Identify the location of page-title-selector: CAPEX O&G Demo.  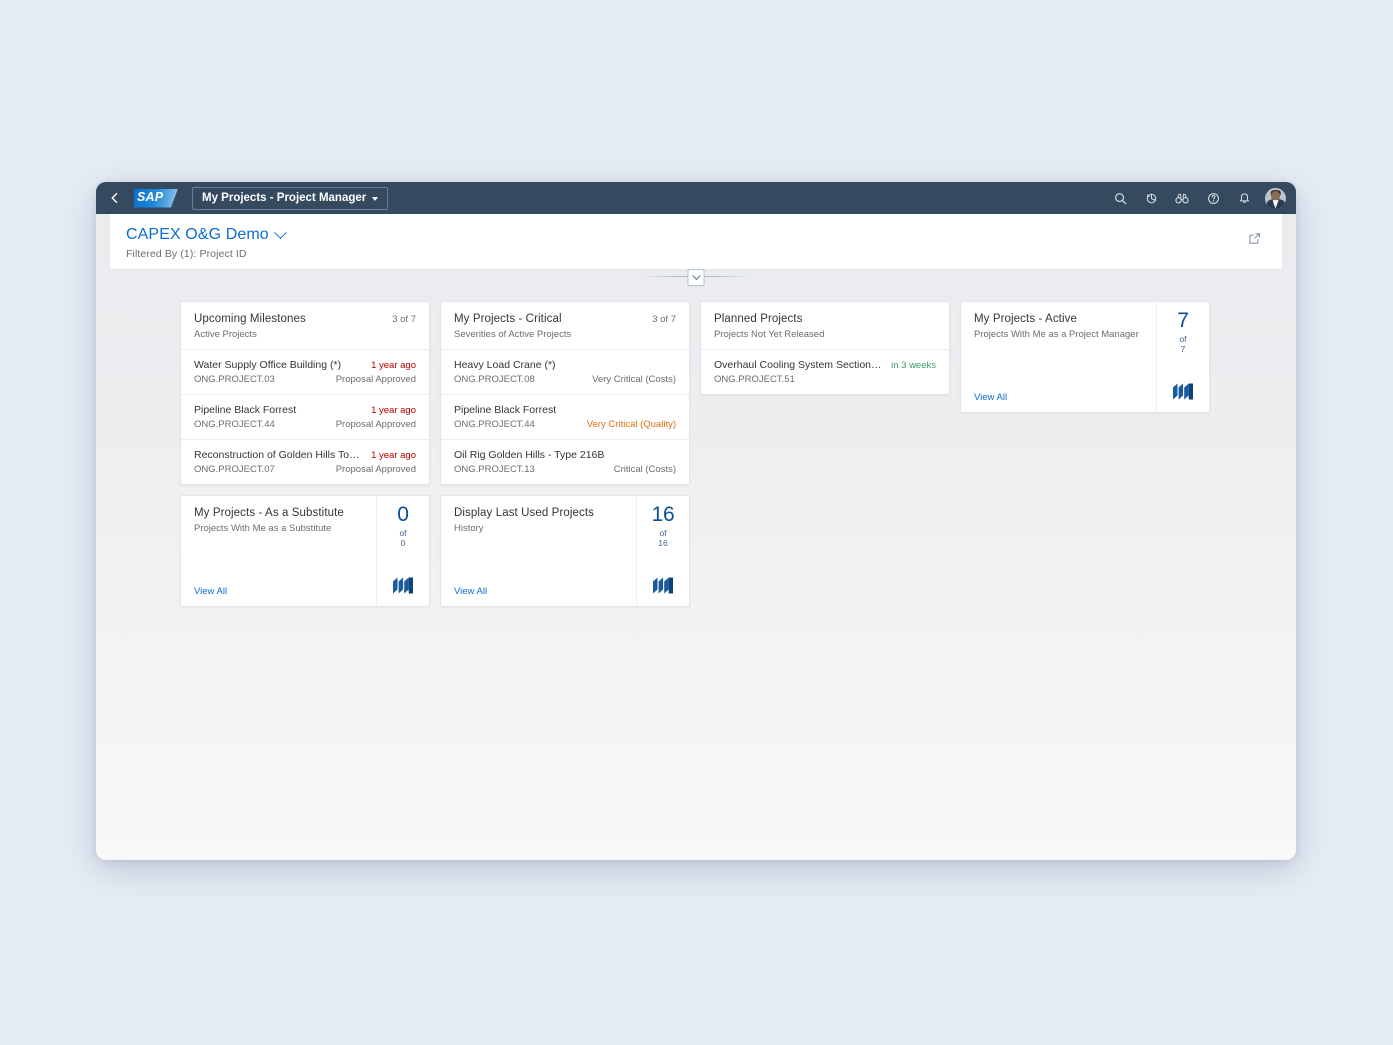
(206, 234).